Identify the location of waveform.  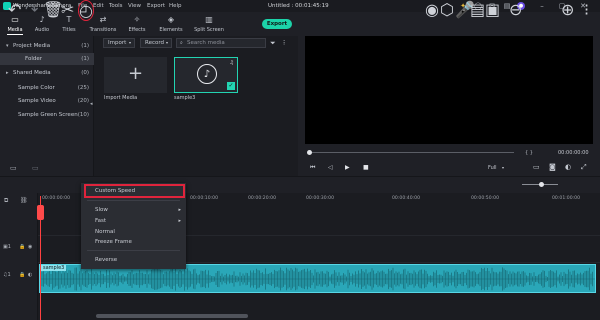
(317, 279).